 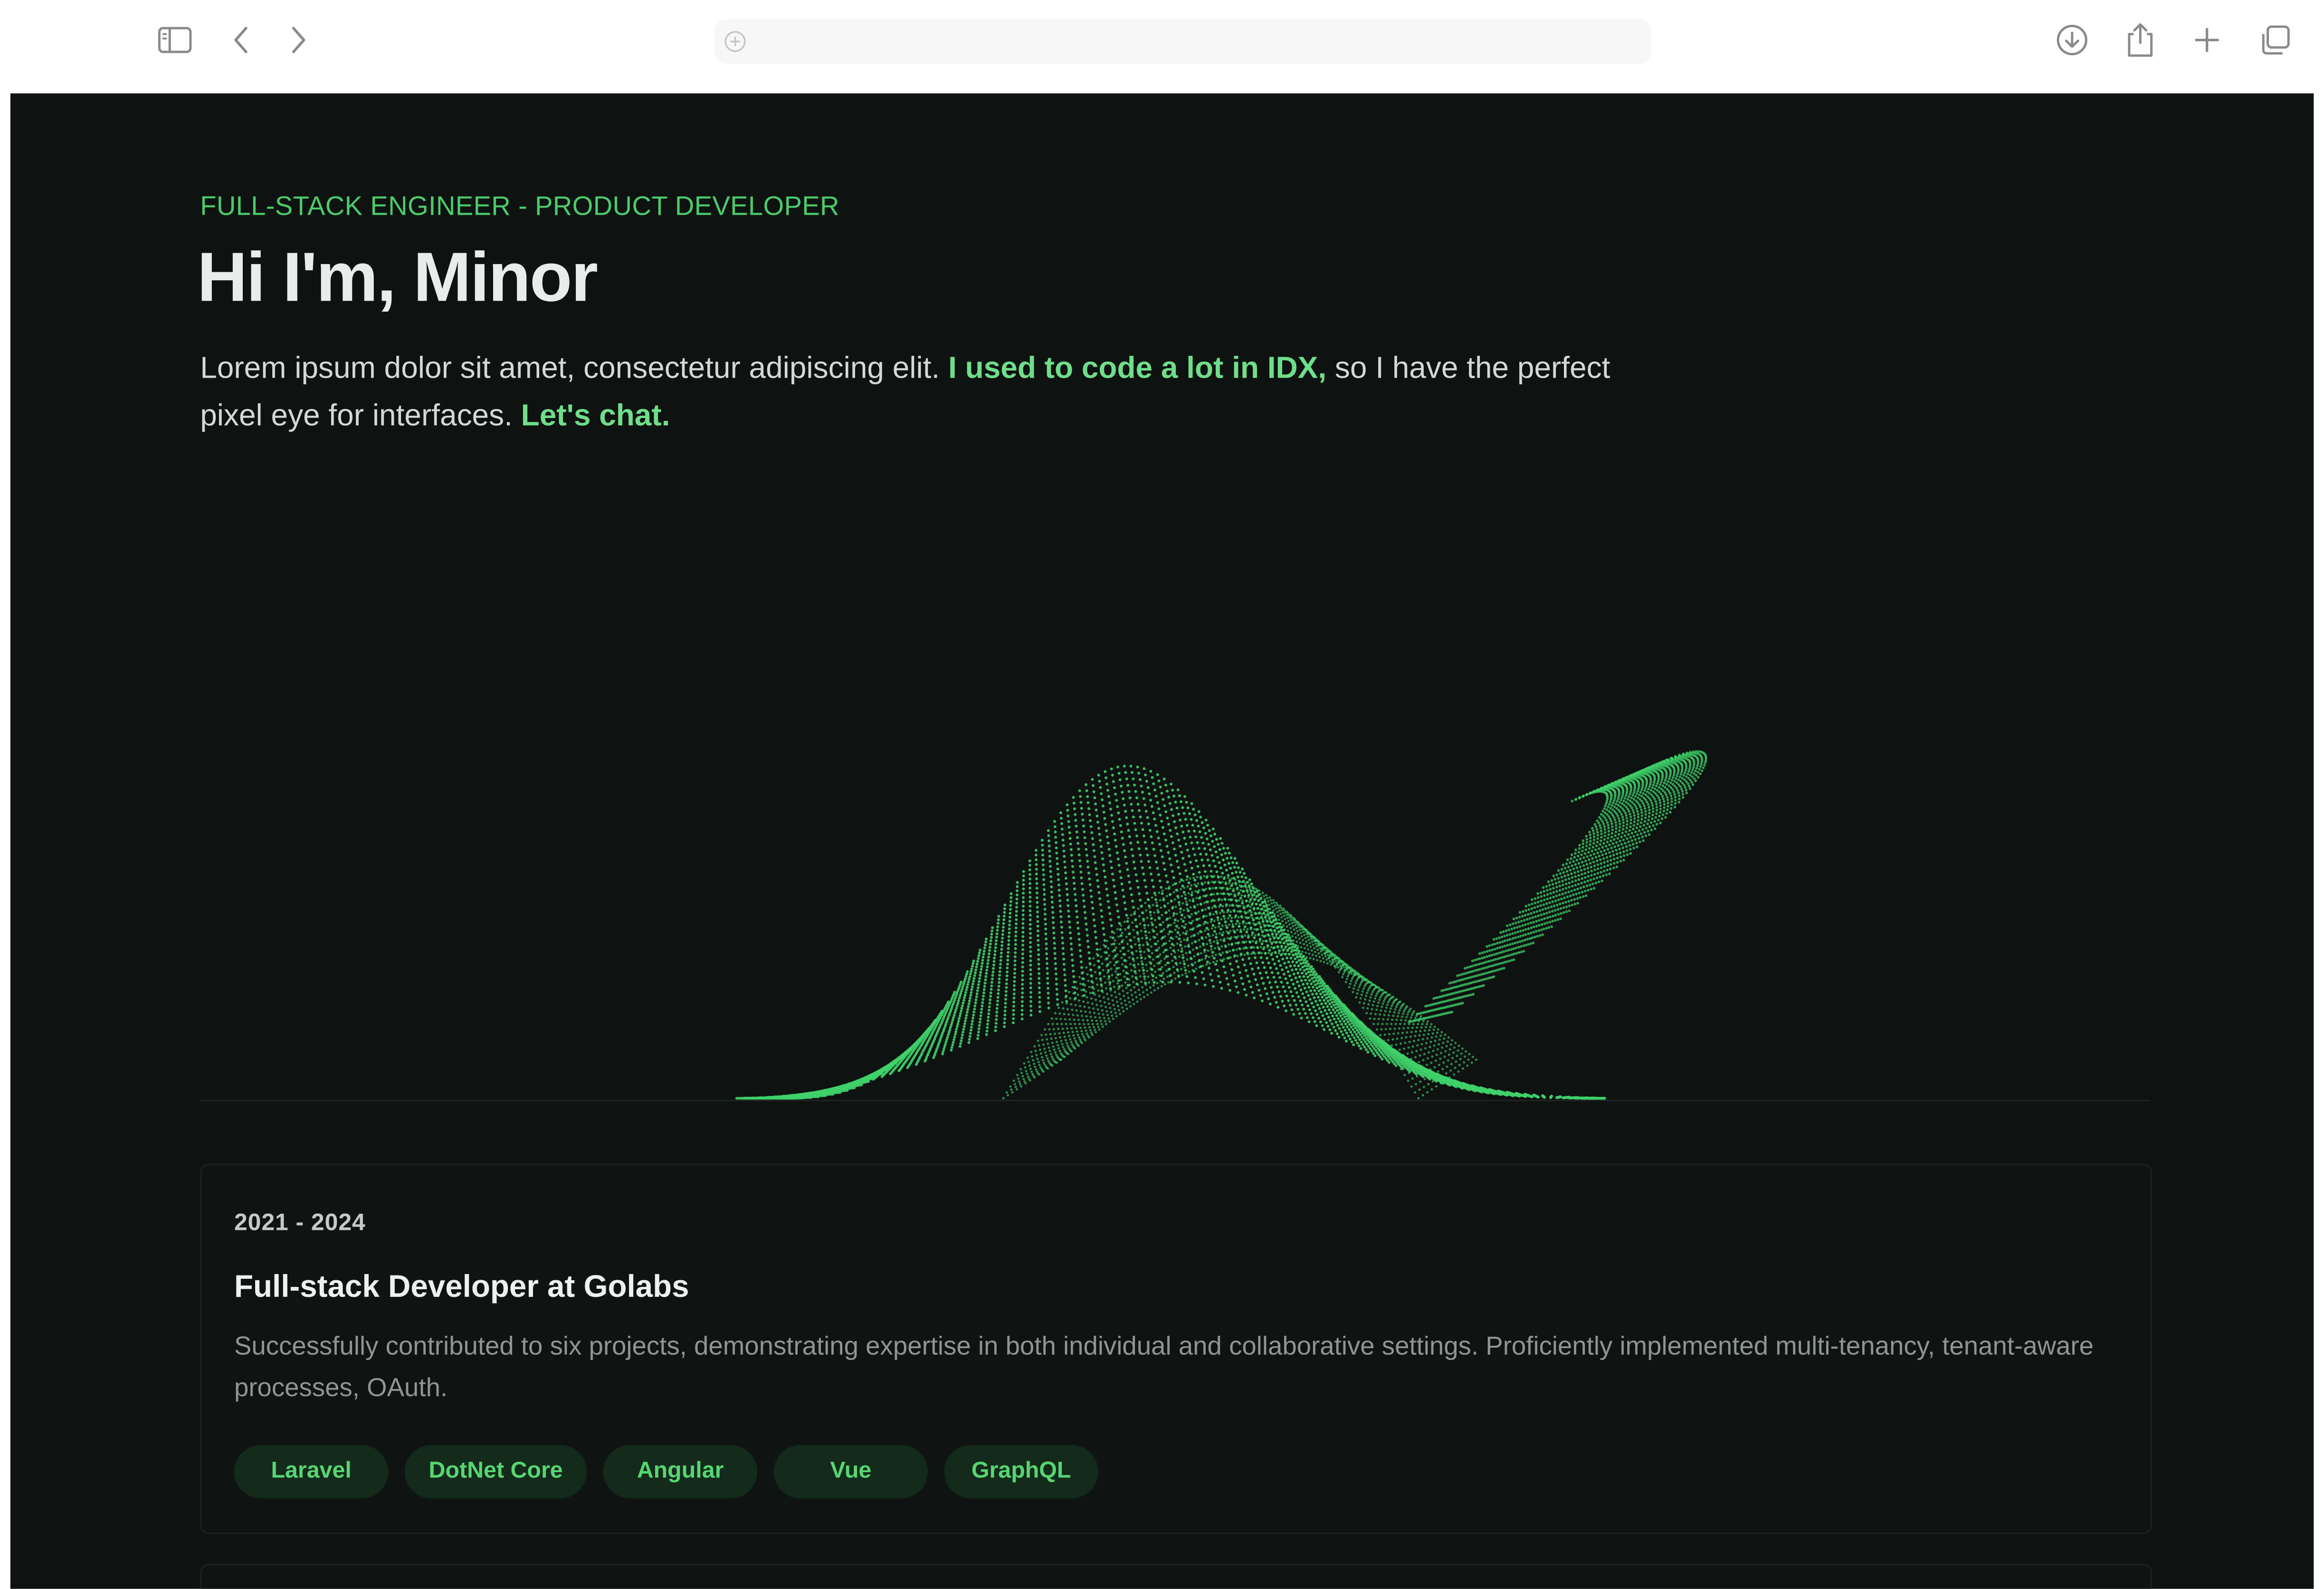 I want to click on hero-title: Hi I'm, Minor, so click(x=397, y=276).